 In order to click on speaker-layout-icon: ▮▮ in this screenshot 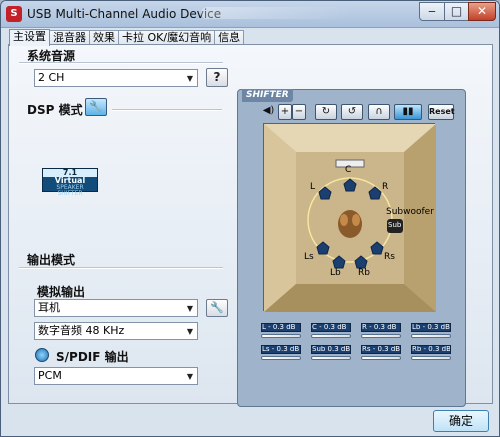, I will do `click(408, 112)`.